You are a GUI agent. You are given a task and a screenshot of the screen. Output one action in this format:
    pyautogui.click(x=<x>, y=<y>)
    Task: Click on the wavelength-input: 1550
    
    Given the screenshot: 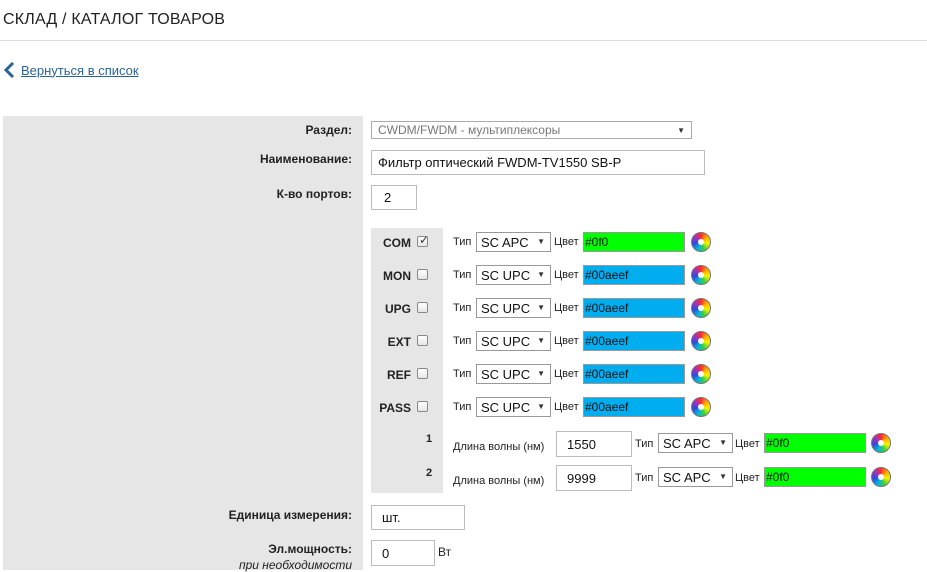 What is the action you would take?
    pyautogui.click(x=594, y=444)
    